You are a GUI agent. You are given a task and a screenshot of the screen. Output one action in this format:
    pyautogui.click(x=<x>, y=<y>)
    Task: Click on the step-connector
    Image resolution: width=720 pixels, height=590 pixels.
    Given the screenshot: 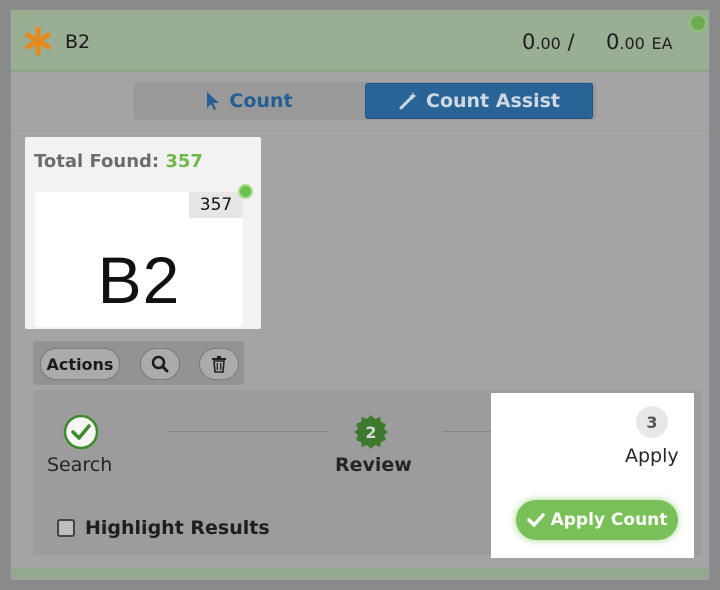 What is the action you would take?
    pyautogui.click(x=248, y=431)
    